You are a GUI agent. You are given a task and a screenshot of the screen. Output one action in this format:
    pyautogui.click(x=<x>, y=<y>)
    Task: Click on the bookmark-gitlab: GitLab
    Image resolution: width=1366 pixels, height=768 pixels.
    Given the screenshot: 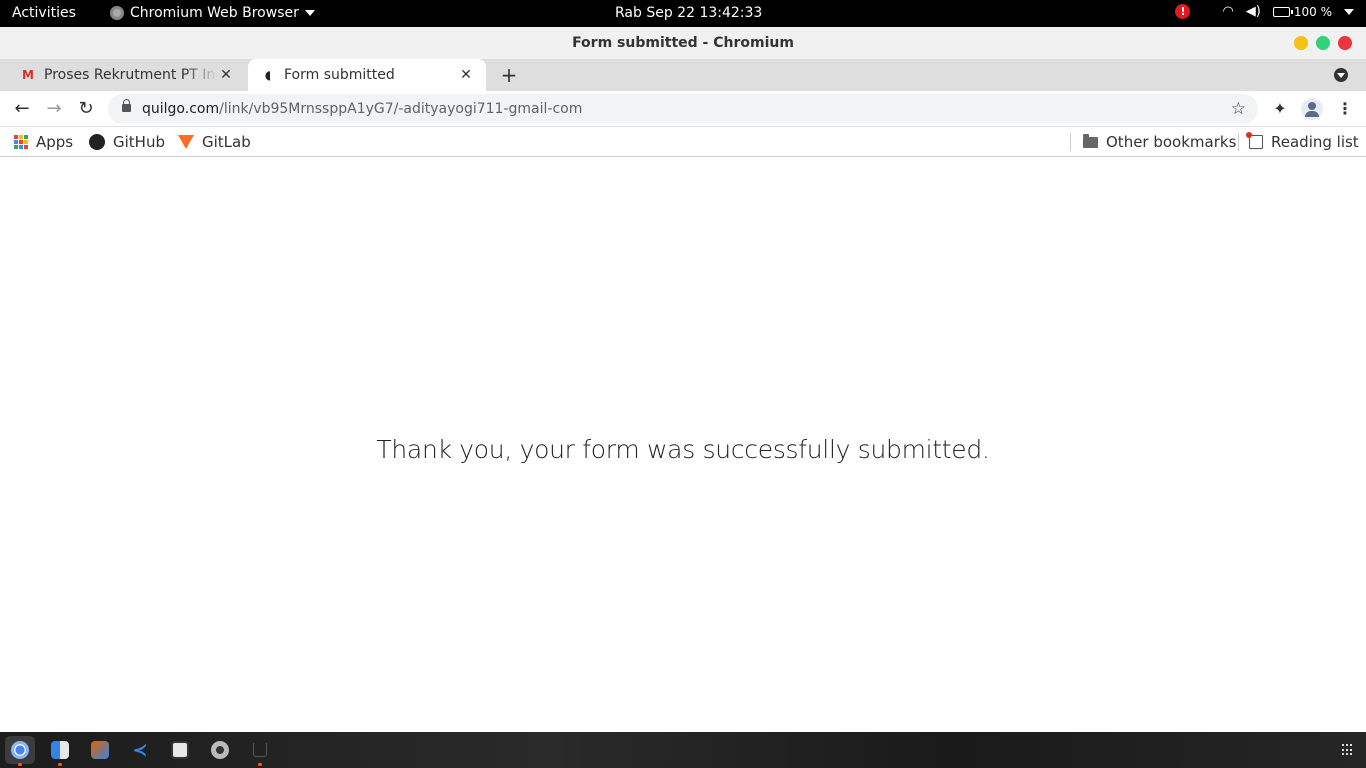 What is the action you would take?
    pyautogui.click(x=214, y=142)
    